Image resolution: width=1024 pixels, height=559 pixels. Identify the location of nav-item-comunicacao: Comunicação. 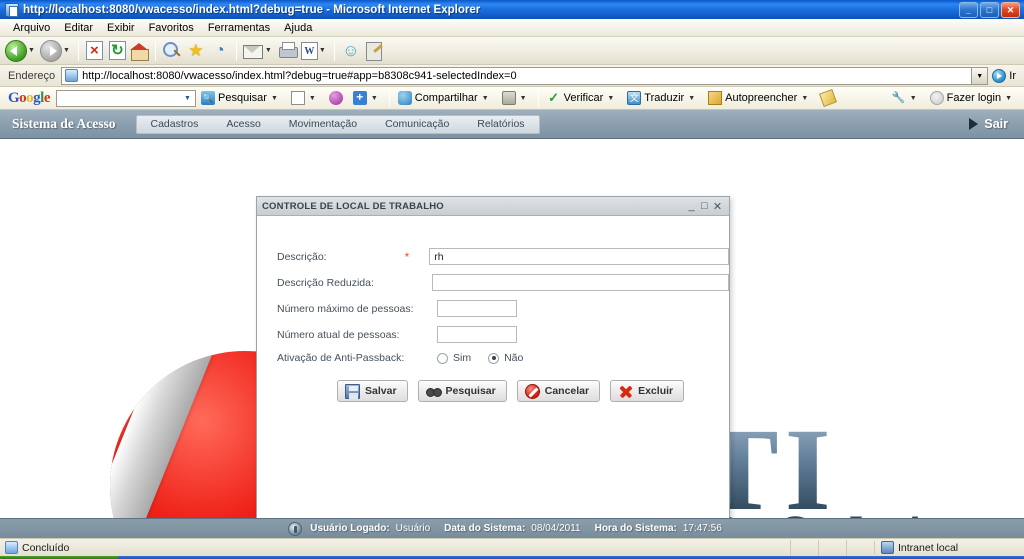
(417, 124).